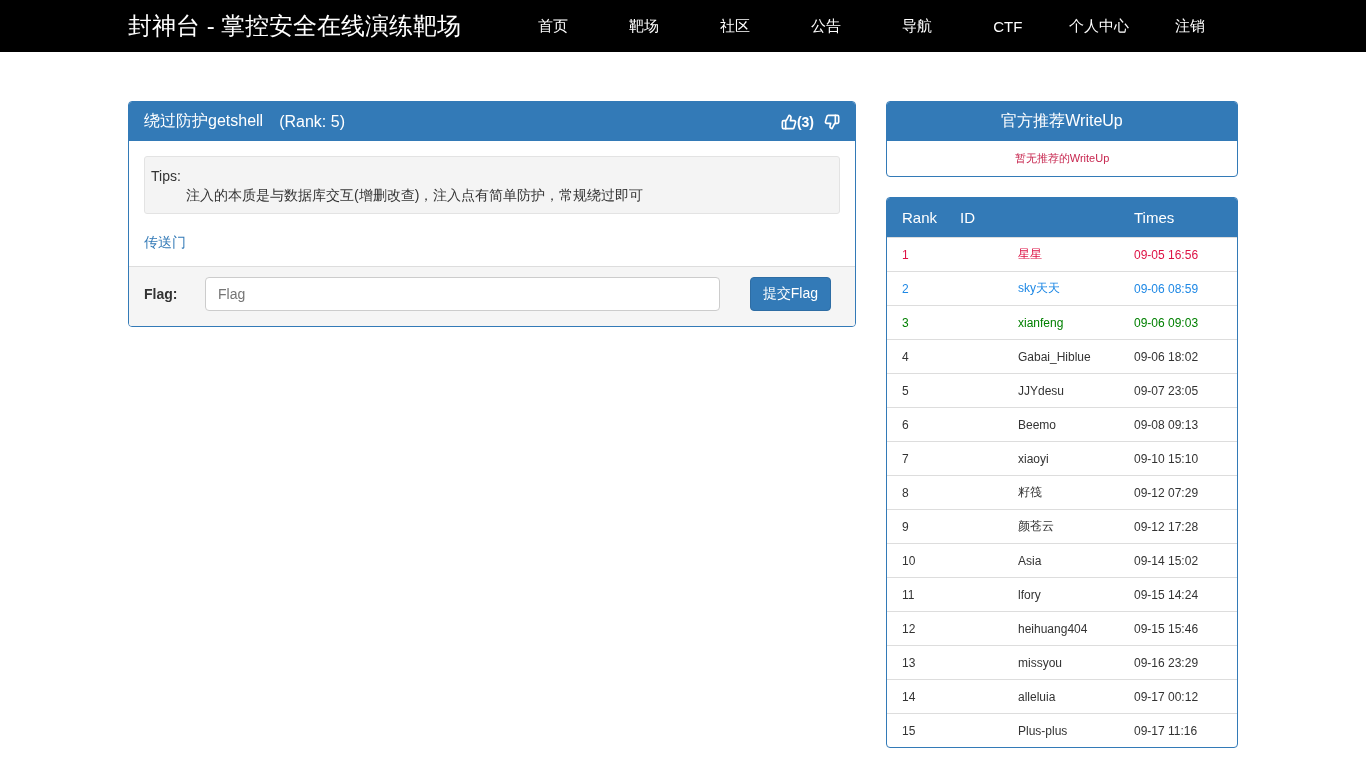 This screenshot has height=768, width=1366. I want to click on like-count: (3), so click(805, 121).